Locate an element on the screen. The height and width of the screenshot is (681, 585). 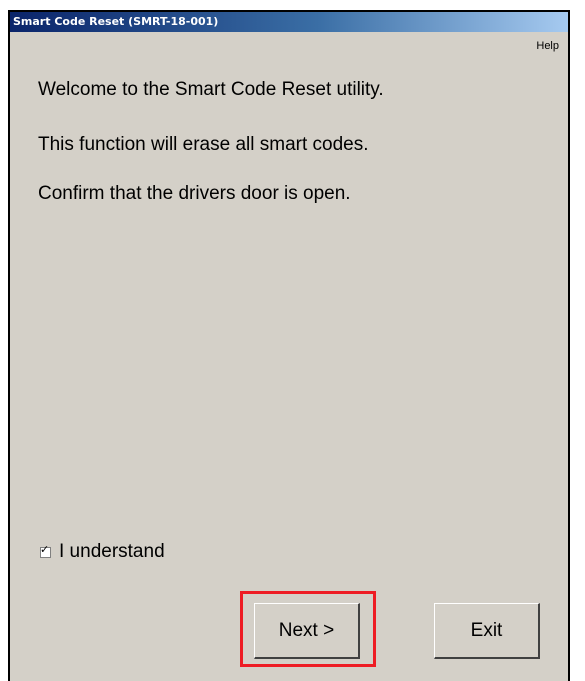
checkmark-icon: ✓ is located at coordinates (45, 549).